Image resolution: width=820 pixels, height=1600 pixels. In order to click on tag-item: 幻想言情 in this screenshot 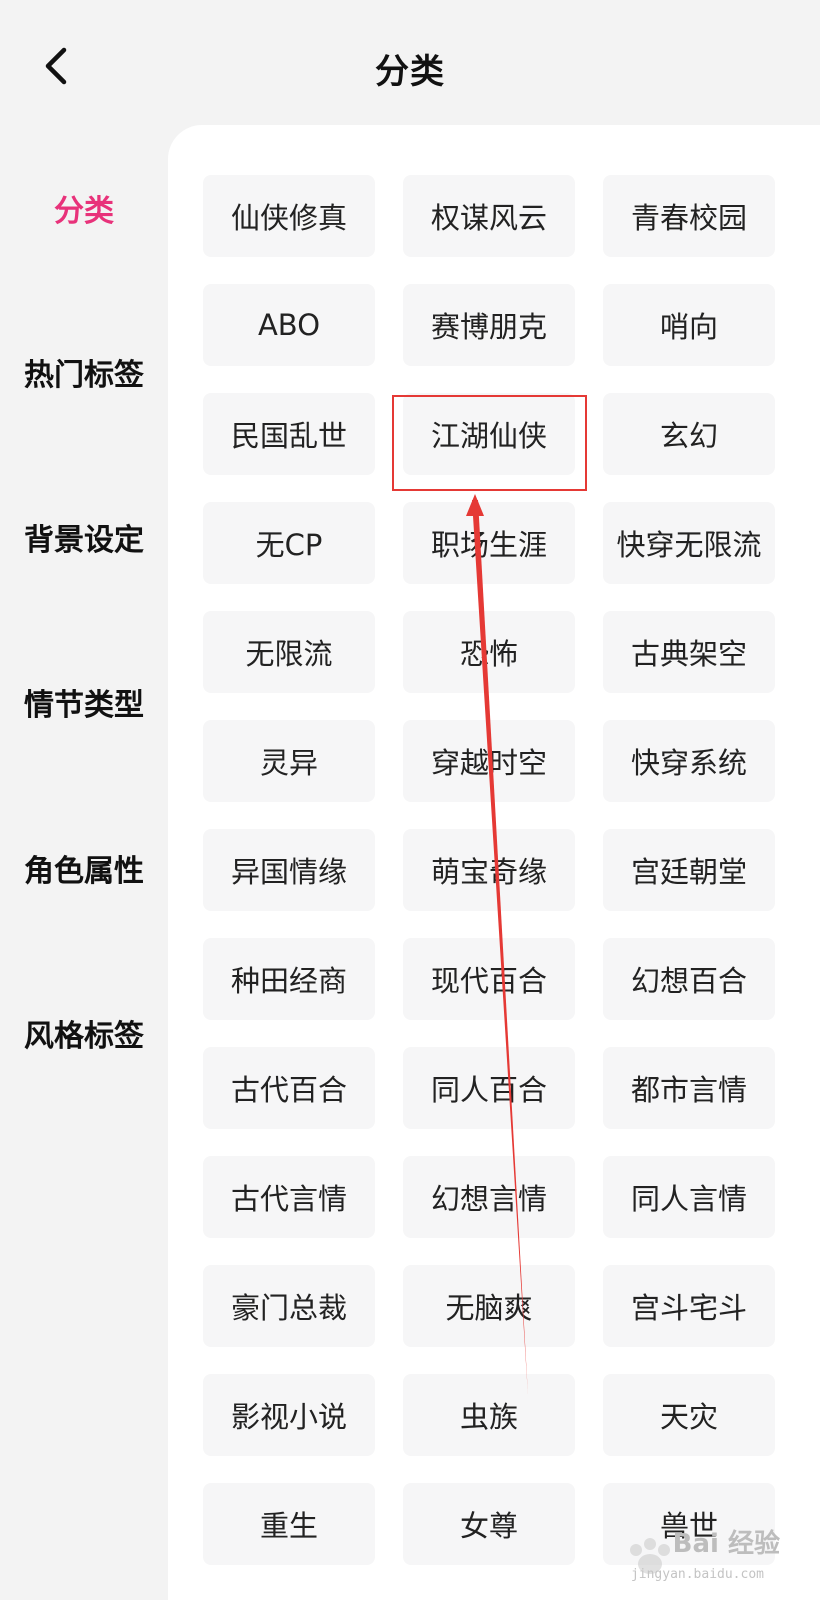, I will do `click(489, 1197)`.